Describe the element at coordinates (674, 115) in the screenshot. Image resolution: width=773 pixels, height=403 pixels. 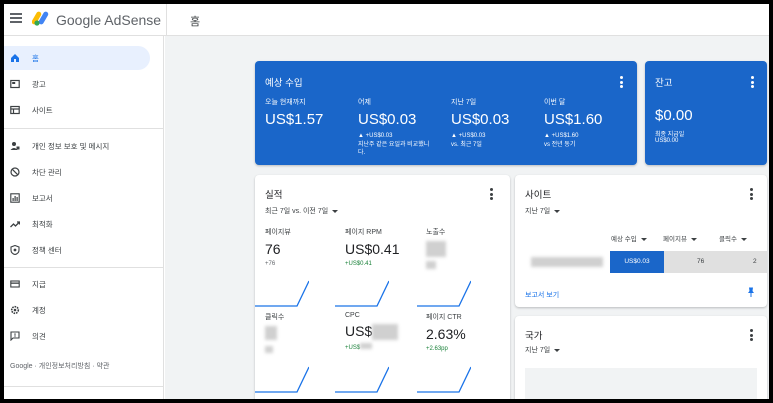
I see `balance-value: $0.00` at that location.